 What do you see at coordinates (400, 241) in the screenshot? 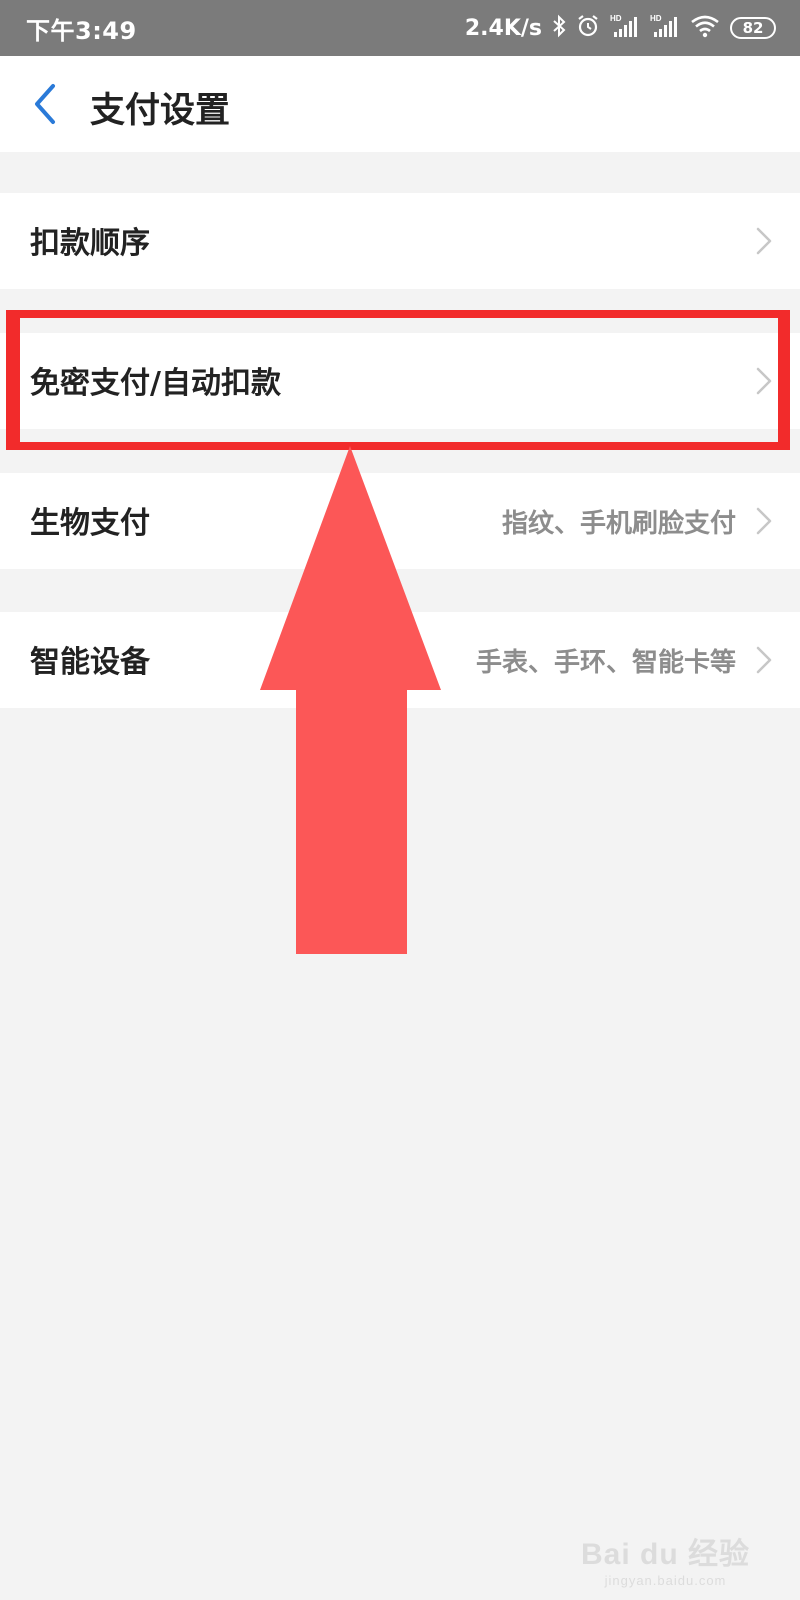
I see `setting-item-deduction-order: 扣款顺序` at bounding box center [400, 241].